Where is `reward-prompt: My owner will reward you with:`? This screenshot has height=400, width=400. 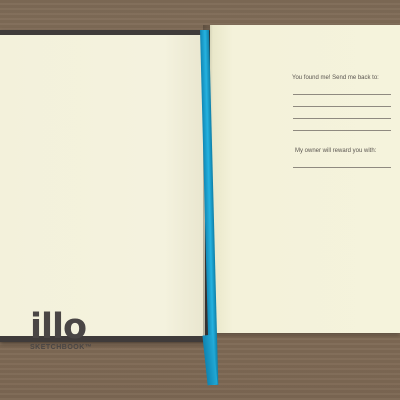
reward-prompt: My owner will reward you with: is located at coordinates (336, 151).